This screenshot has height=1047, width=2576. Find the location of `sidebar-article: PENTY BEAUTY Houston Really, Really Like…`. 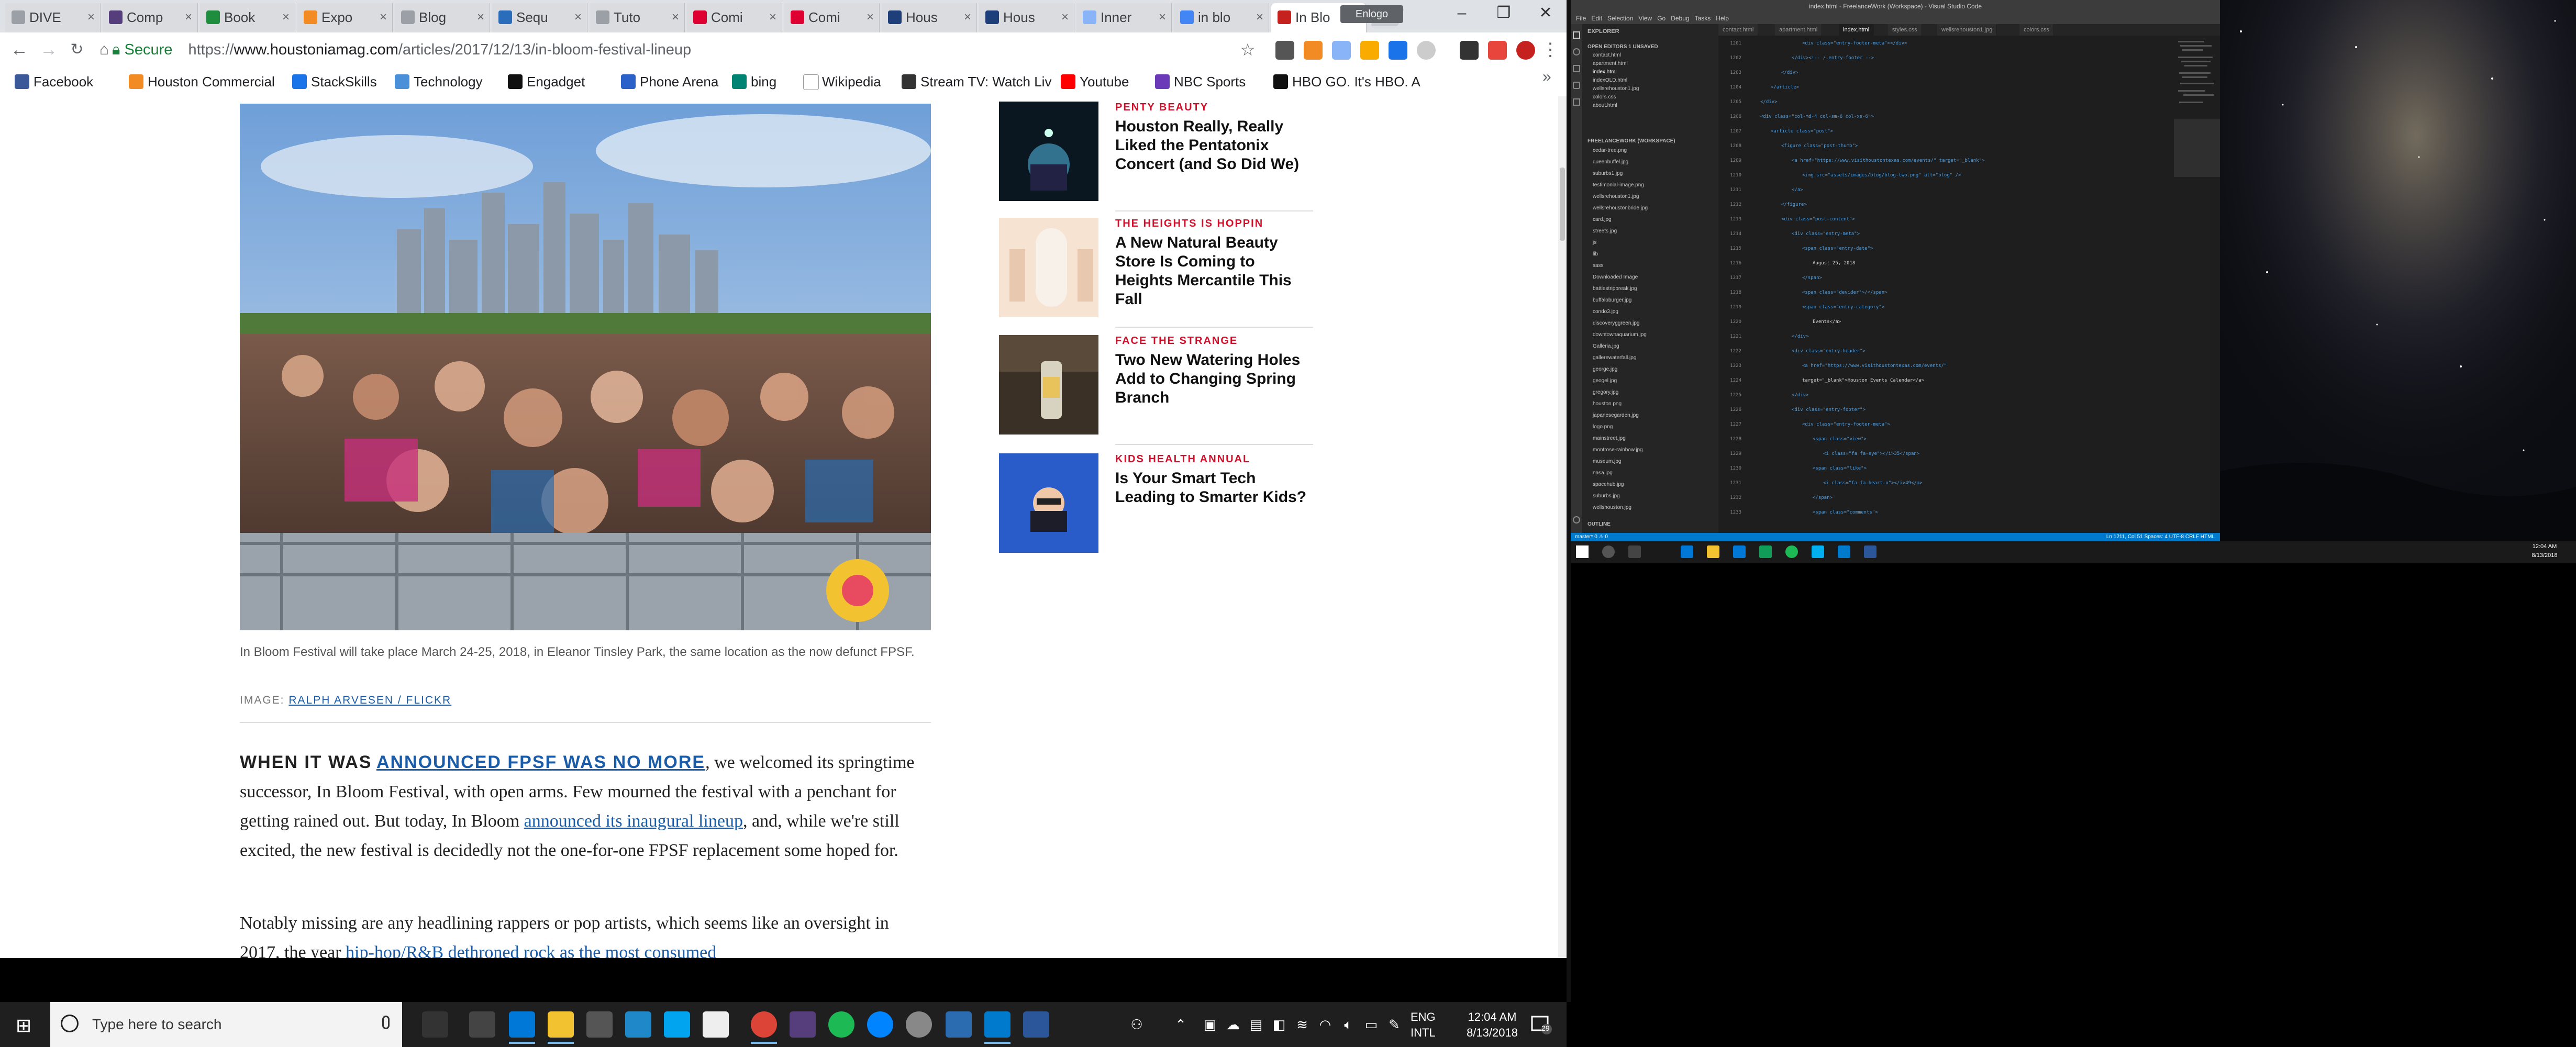

sidebar-article: PENTY BEAUTY Houston Really, Really Like… is located at coordinates (1156, 156).